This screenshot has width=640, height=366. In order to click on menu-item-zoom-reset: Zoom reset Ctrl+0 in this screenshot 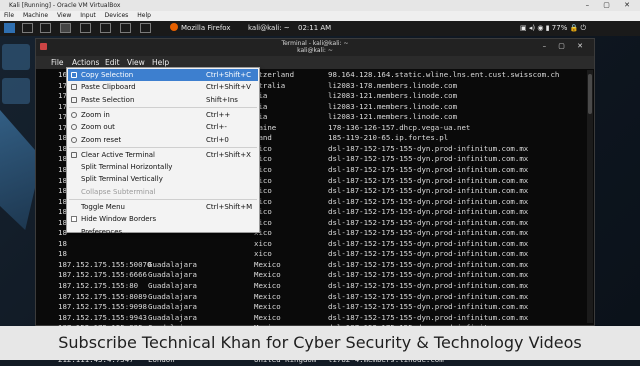, I will do `click(163, 140)`.